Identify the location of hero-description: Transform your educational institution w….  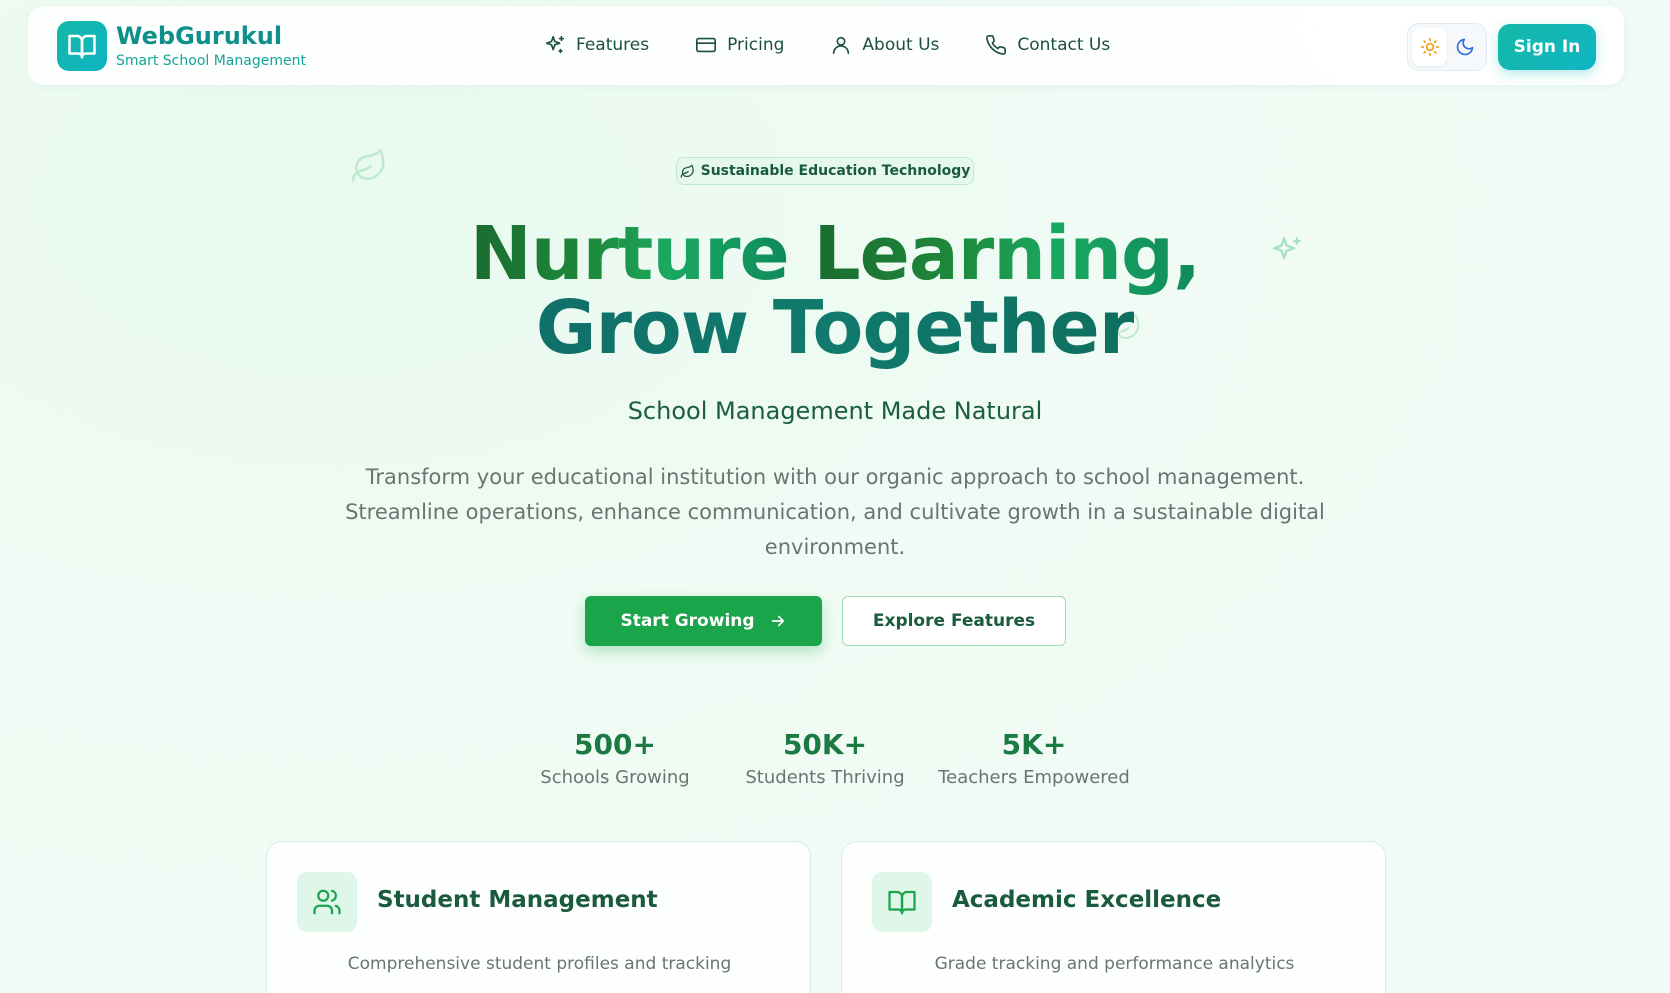
(835, 512).